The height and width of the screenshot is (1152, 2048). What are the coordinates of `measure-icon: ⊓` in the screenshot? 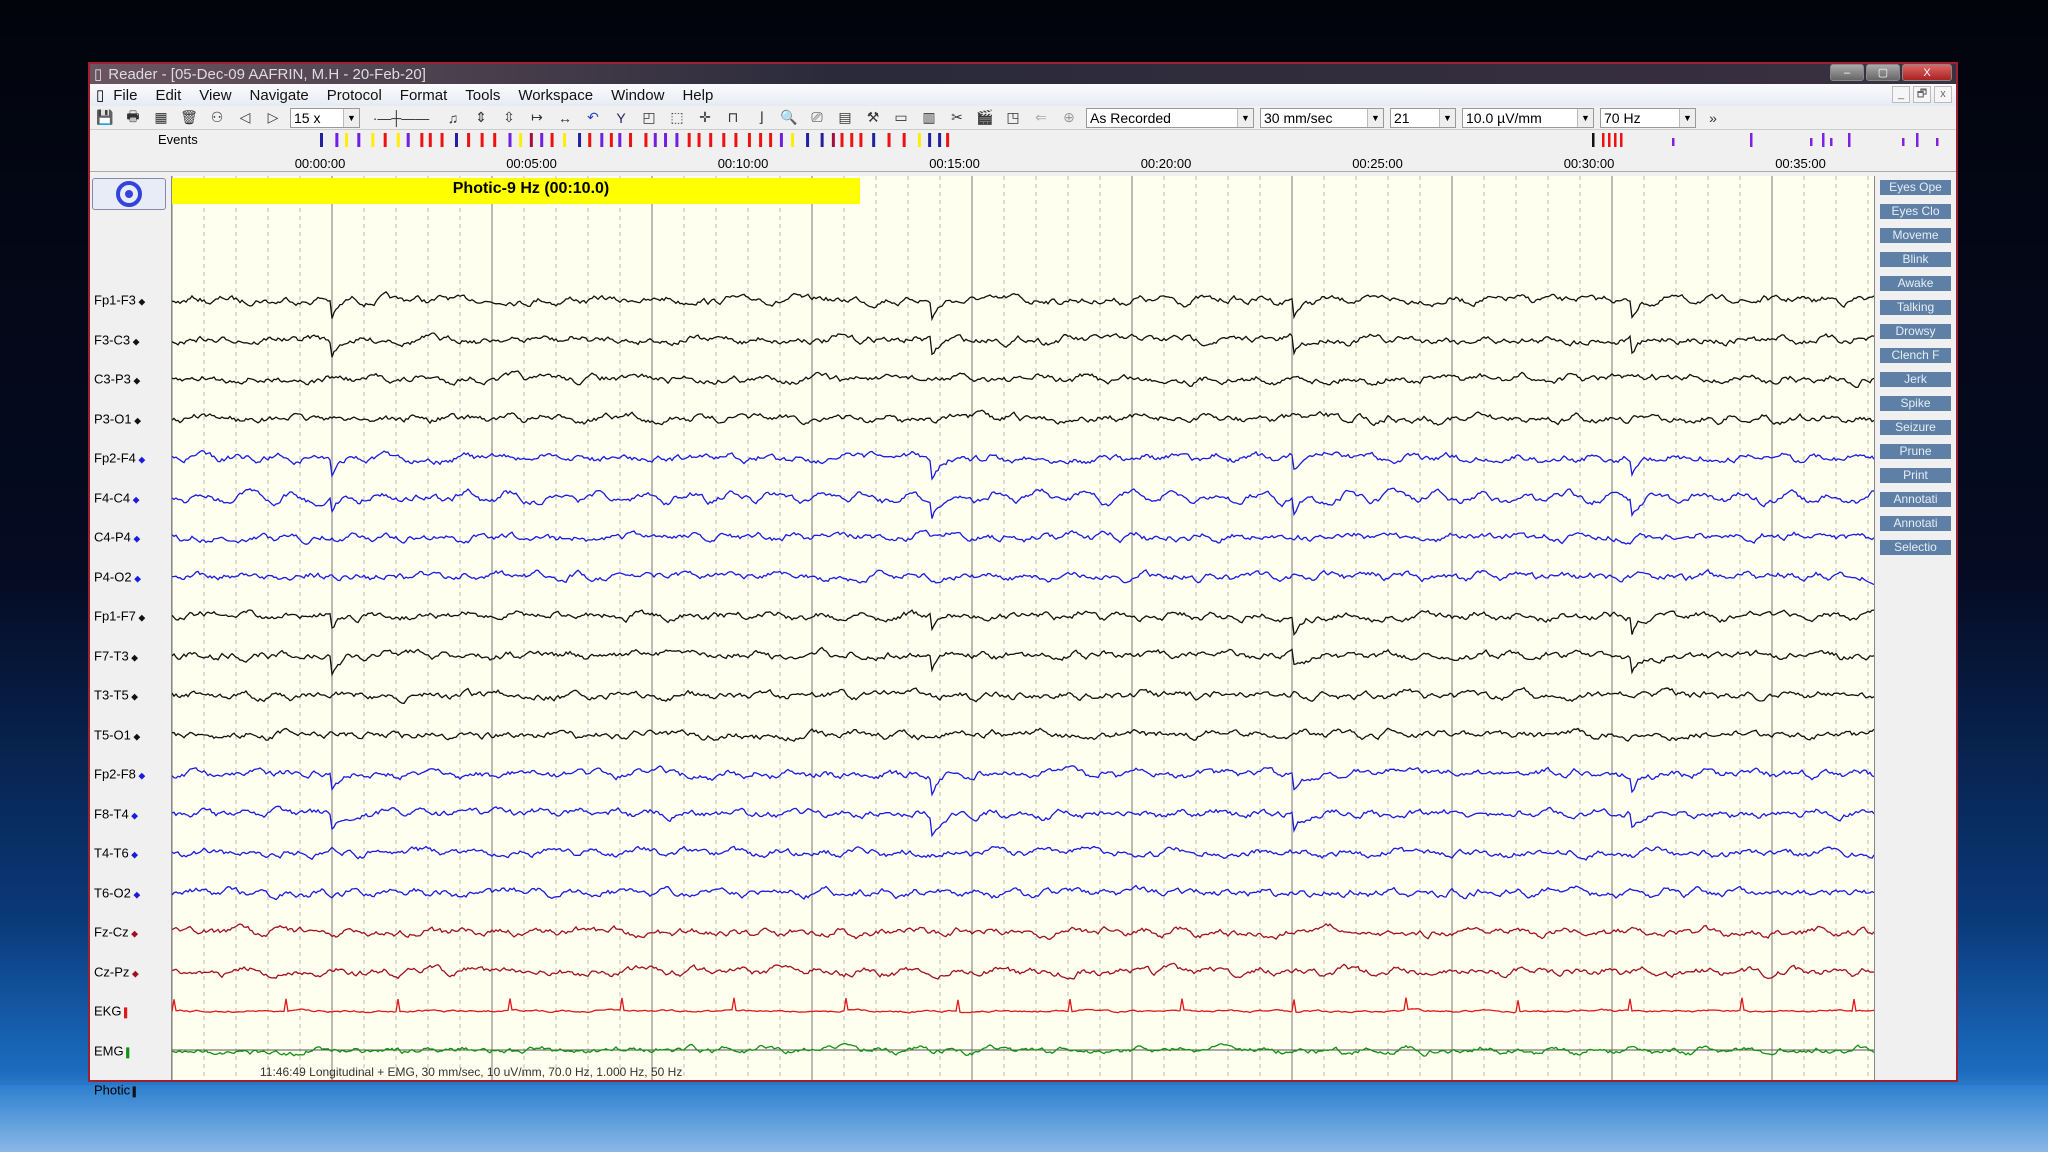 It's located at (733, 118).